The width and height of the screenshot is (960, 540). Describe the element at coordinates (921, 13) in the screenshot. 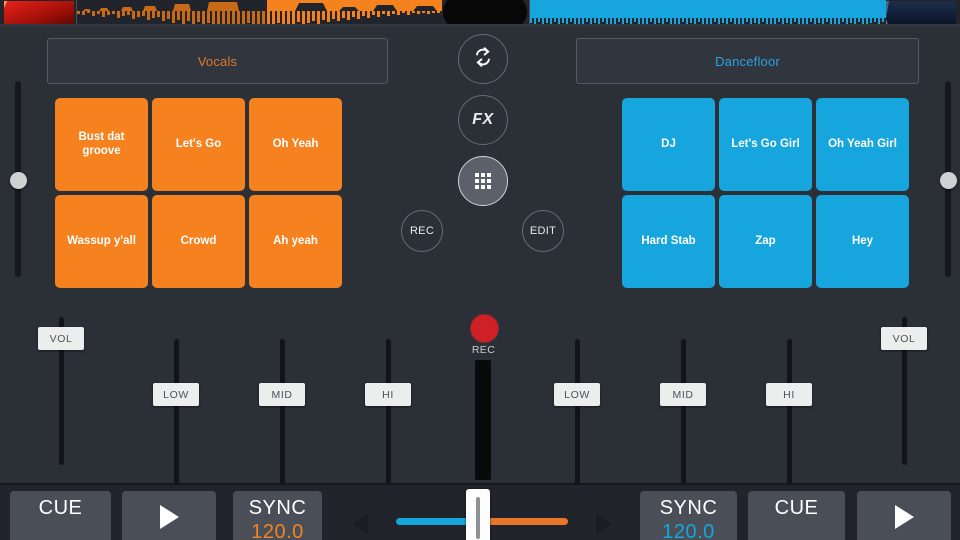

I see `right-track-artwork` at that location.